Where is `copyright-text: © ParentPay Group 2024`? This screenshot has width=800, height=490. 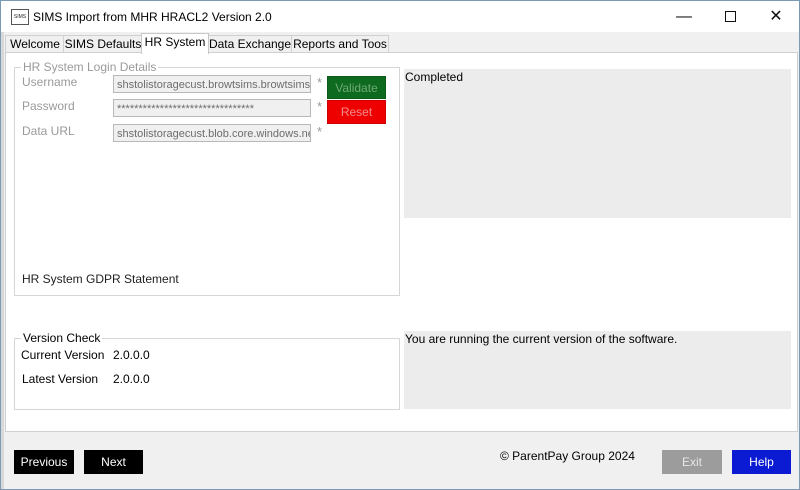 copyright-text: © ParentPay Group 2024 is located at coordinates (567, 456).